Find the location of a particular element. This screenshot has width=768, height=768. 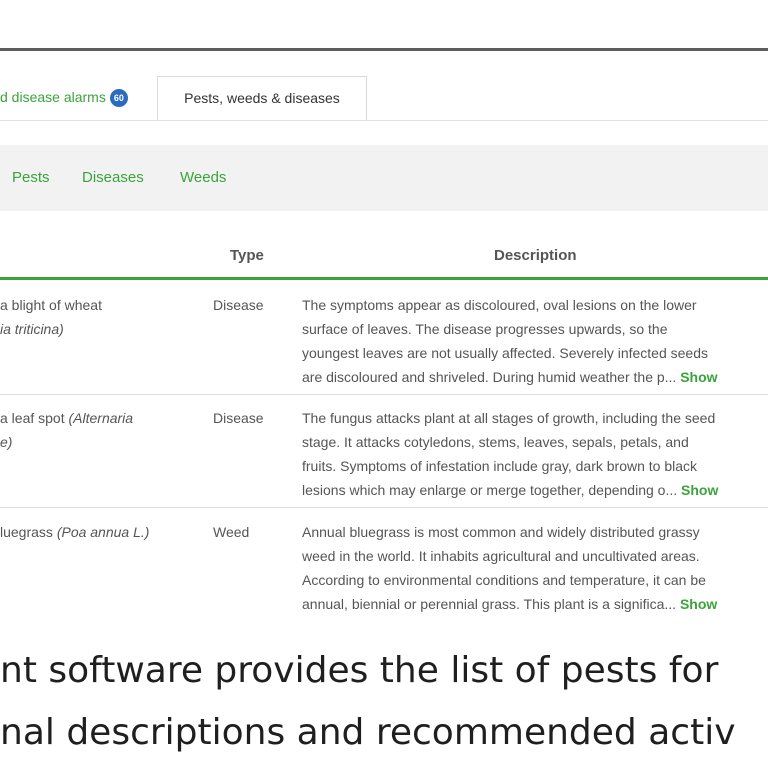

filter-diseases: Diseases is located at coordinates (113, 177).